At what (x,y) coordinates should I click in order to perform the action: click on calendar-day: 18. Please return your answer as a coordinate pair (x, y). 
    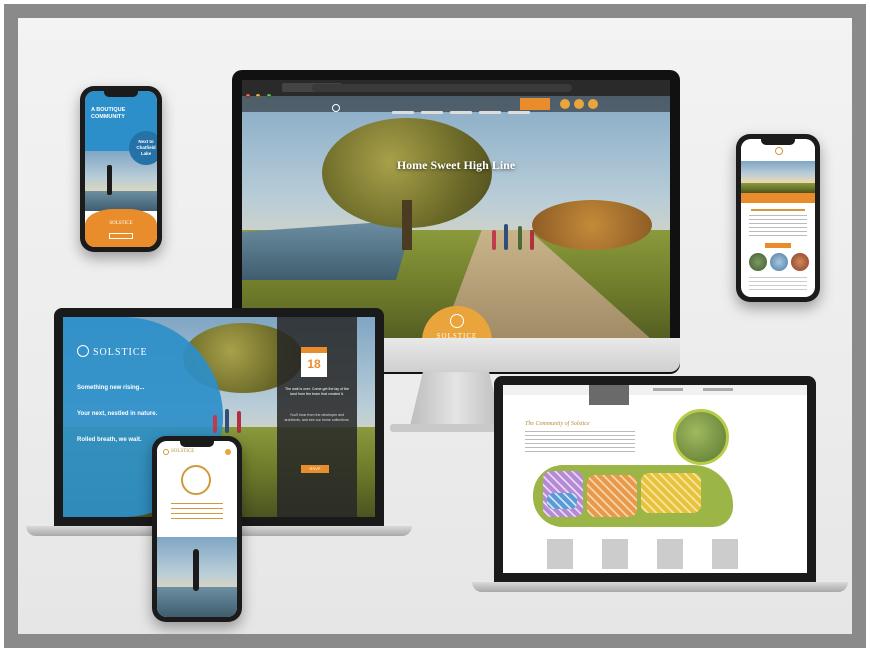
    Looking at the image, I should click on (314, 364).